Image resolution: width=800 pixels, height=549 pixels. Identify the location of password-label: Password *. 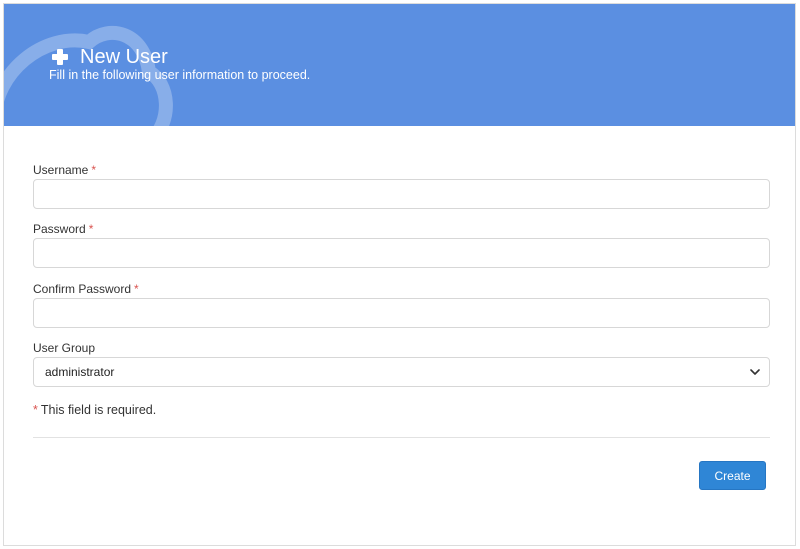
(63, 229).